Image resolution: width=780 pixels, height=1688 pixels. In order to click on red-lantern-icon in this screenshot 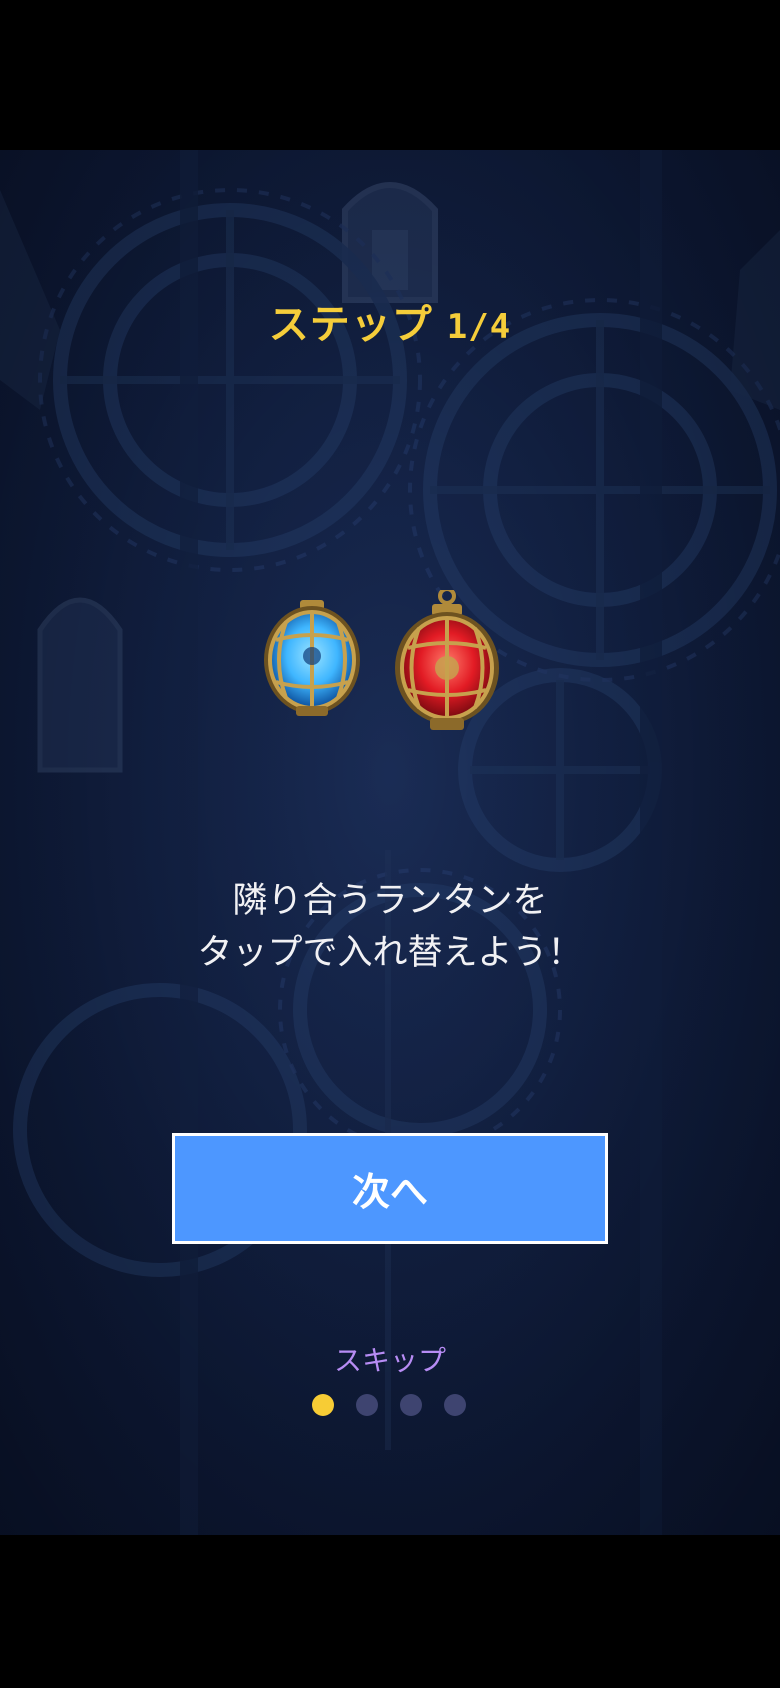, I will do `click(447, 660)`.